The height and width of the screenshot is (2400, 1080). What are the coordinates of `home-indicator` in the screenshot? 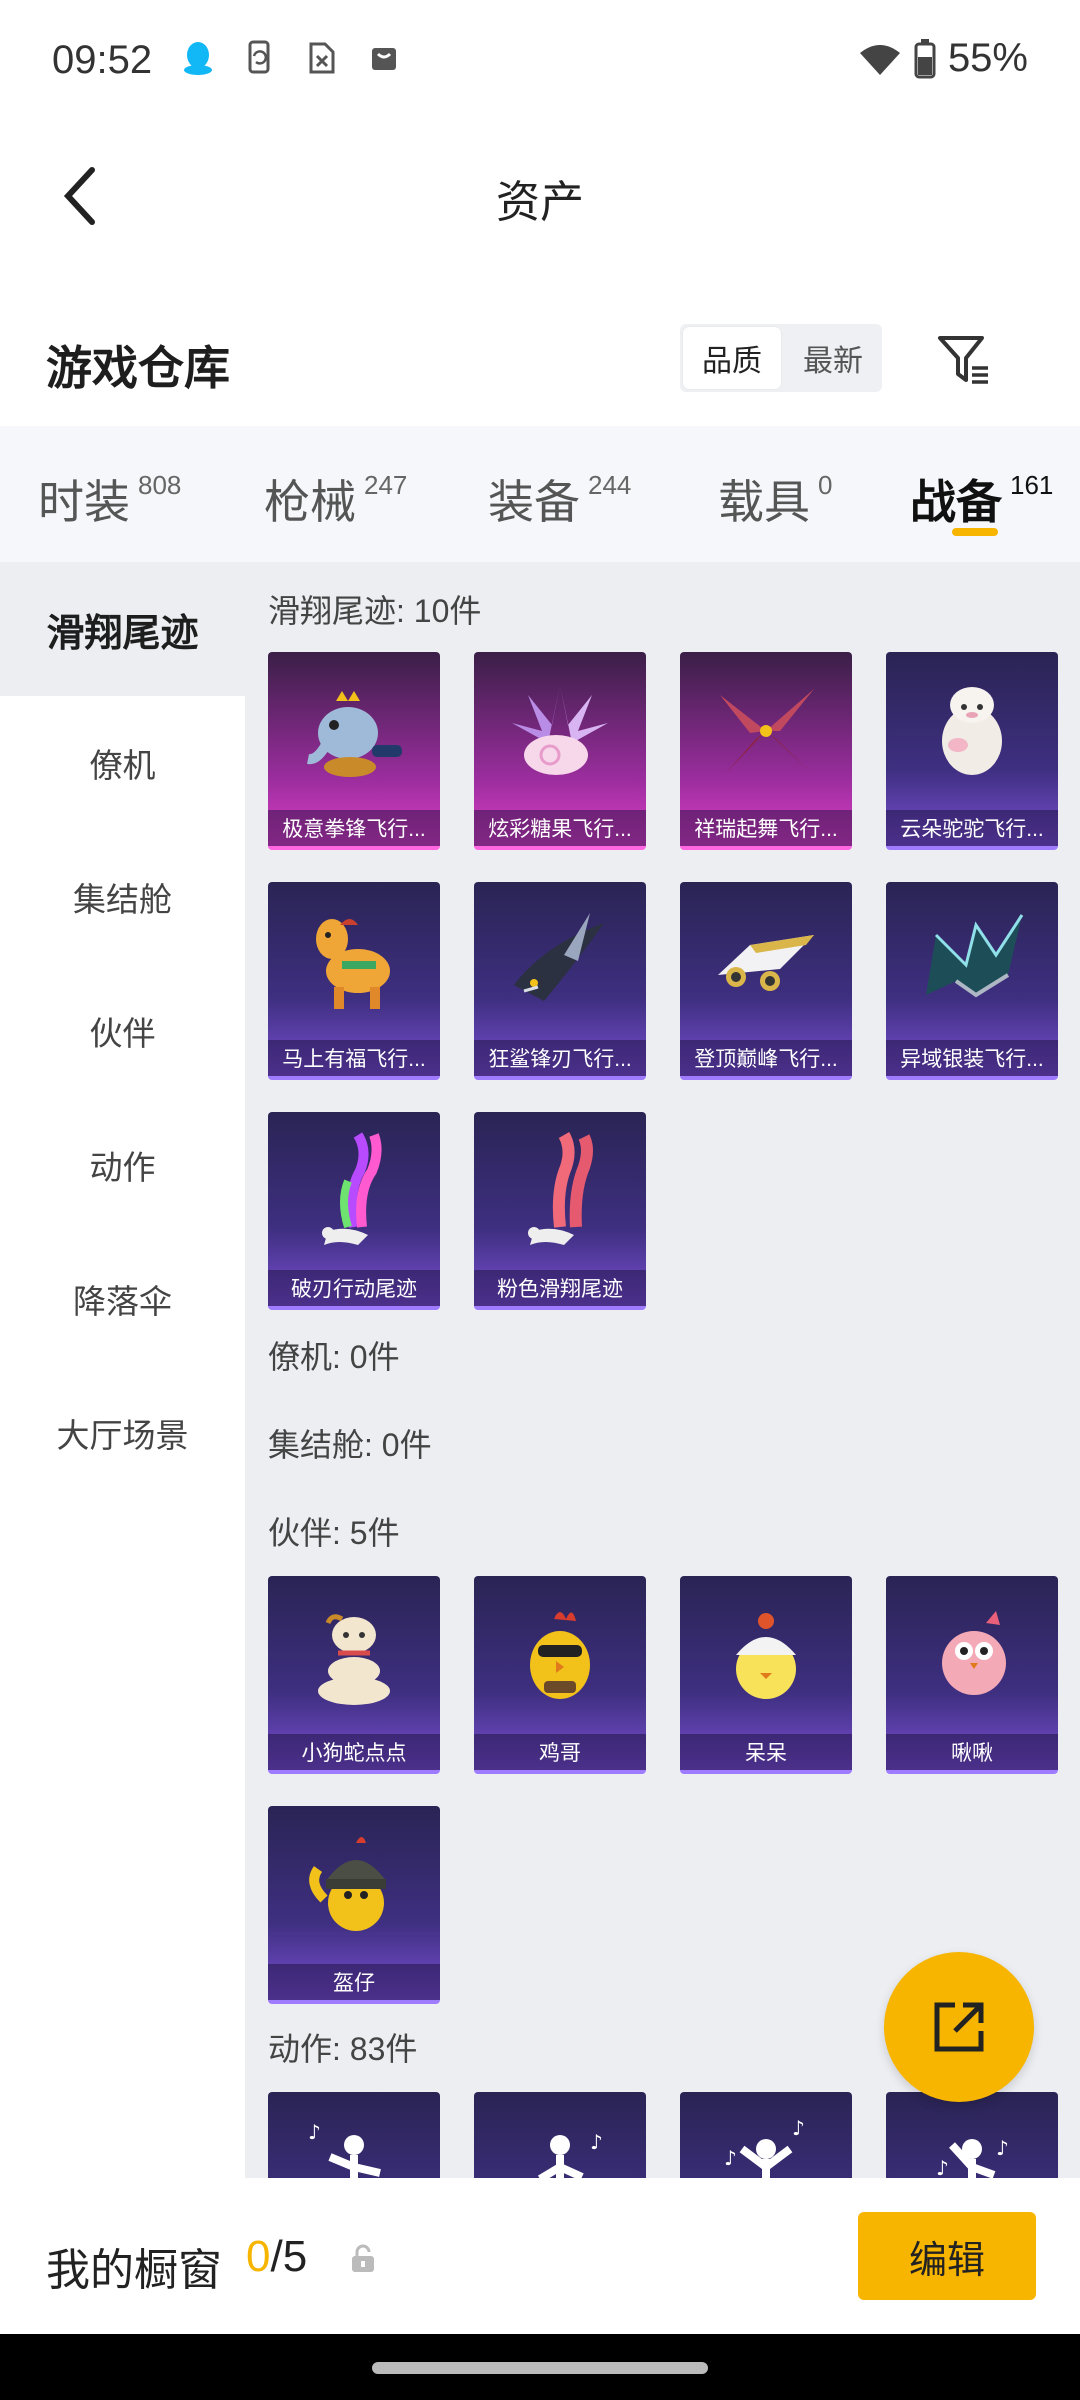 It's located at (540, 2368).